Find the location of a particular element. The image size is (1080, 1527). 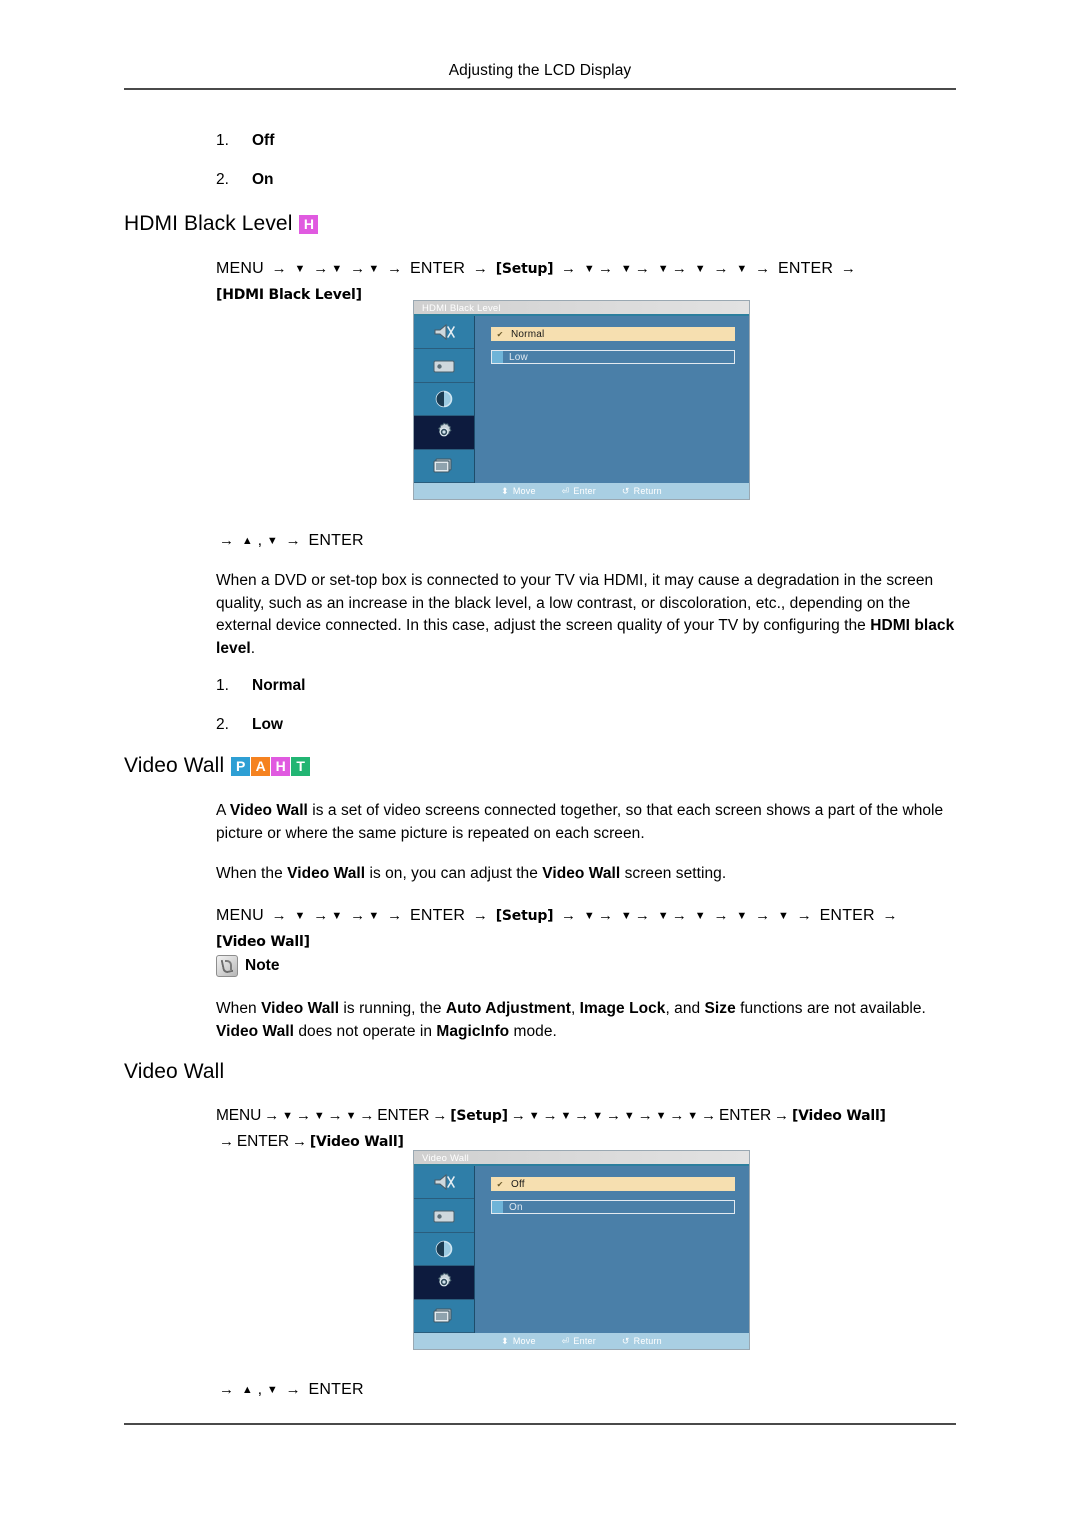

note-block: Note is located at coordinates (247, 966).